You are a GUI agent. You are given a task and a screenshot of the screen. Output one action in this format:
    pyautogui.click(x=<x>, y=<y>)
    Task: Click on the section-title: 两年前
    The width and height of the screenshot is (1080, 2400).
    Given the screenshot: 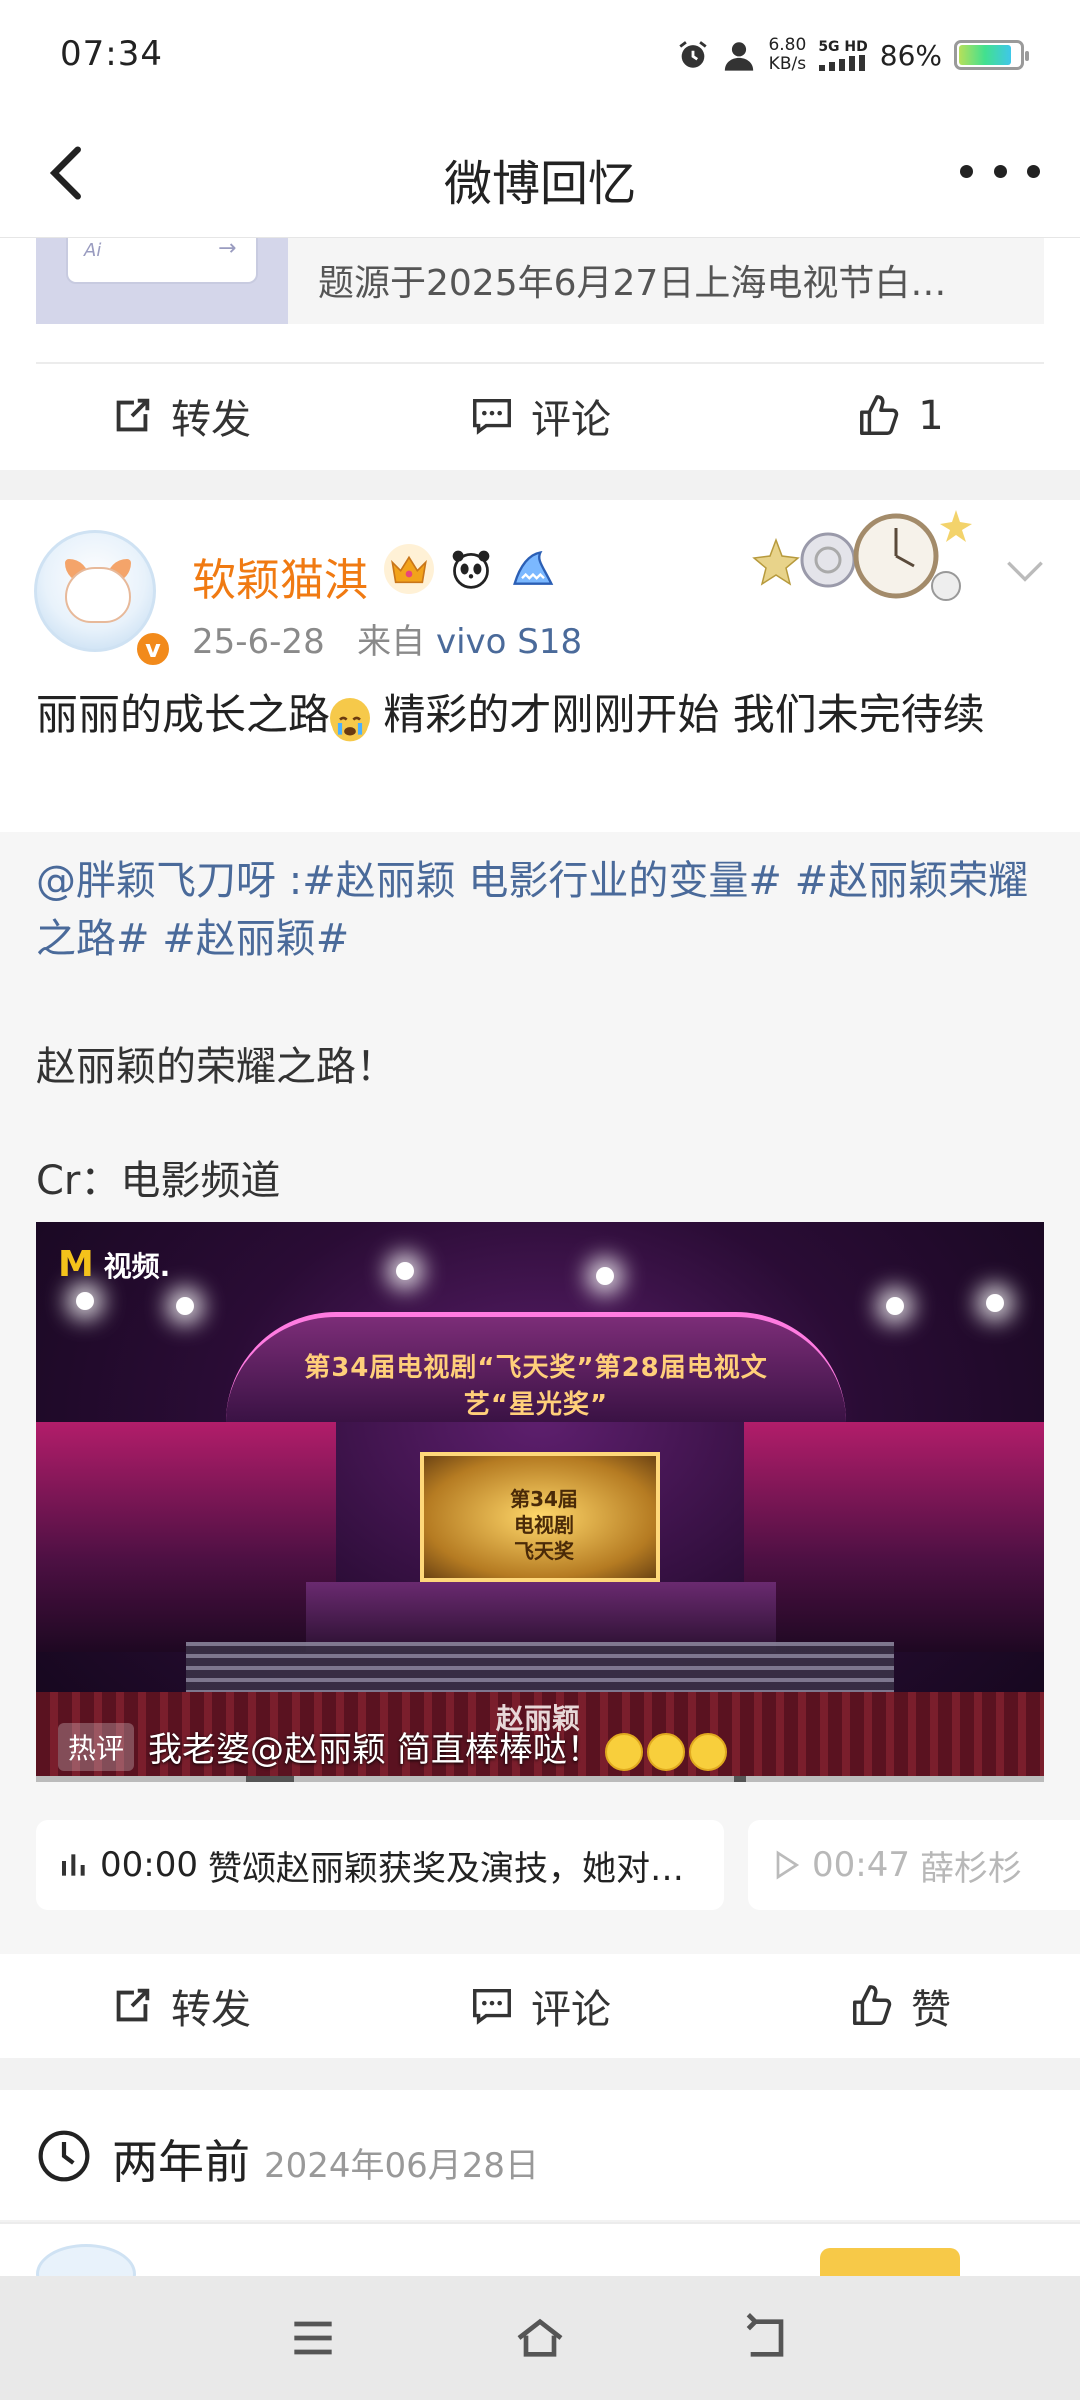 What is the action you would take?
    pyautogui.click(x=181, y=2162)
    